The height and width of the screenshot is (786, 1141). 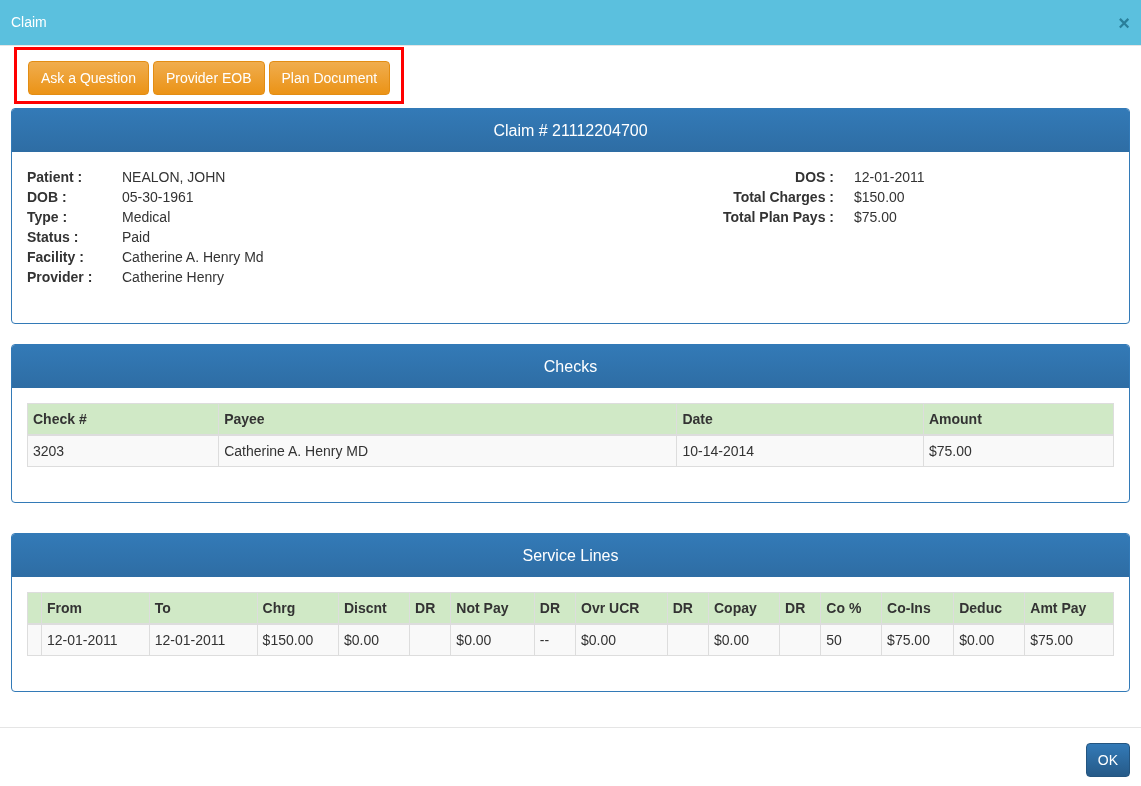 I want to click on field-value: NEALON, JOHN, so click(x=174, y=177).